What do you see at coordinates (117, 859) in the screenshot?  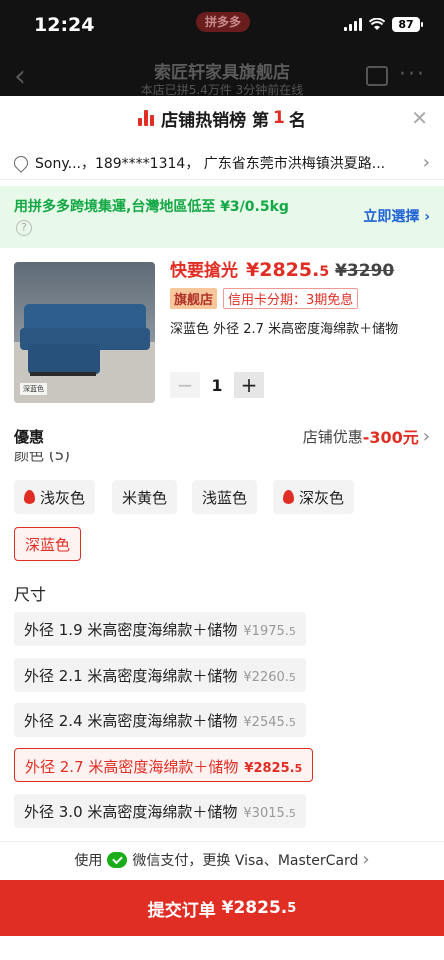 I see `wechat-pay-icon` at bounding box center [117, 859].